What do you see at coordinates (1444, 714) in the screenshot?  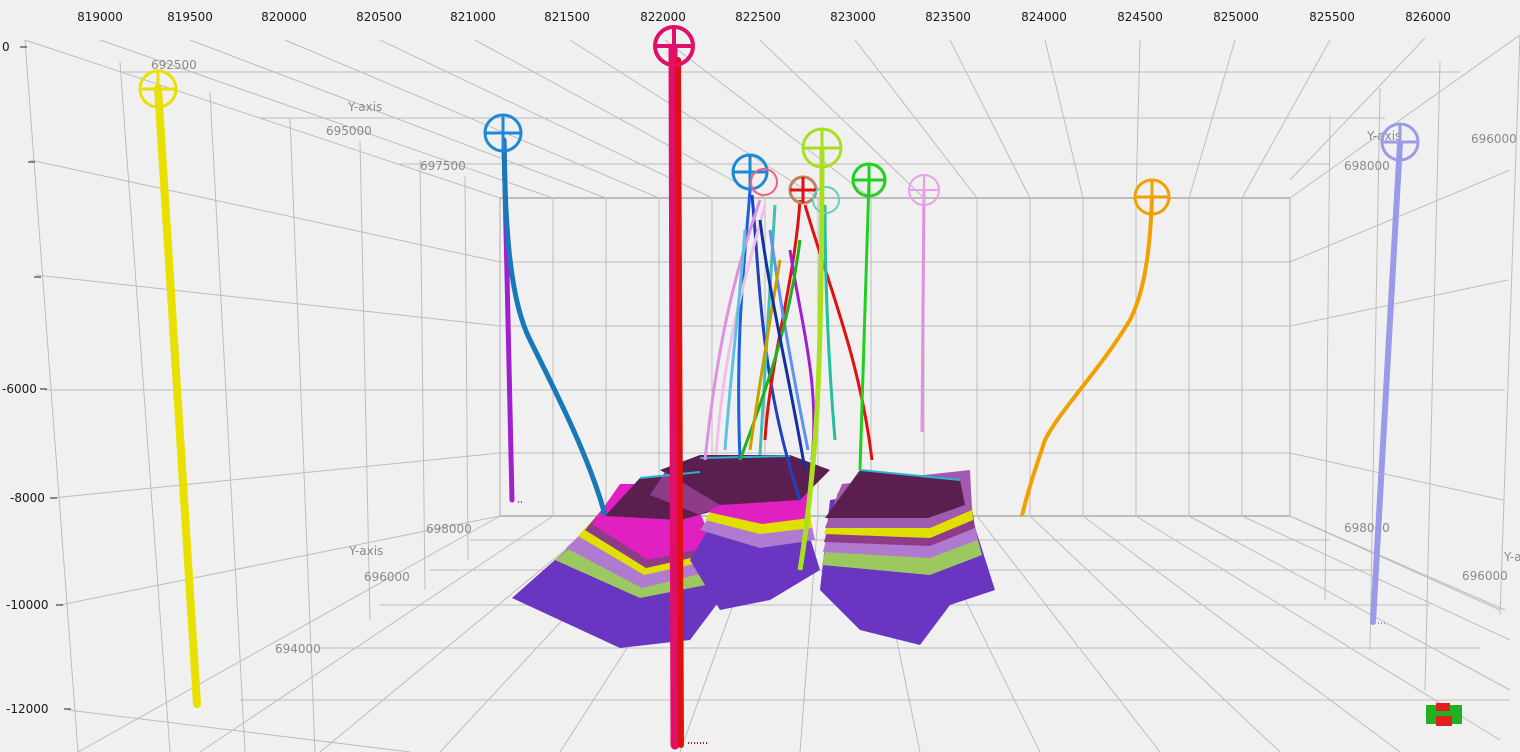 I see `view-cube-icon` at bounding box center [1444, 714].